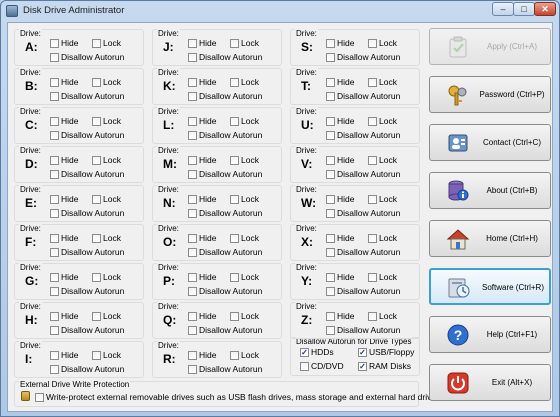 This screenshot has height=417, width=560. Describe the element at coordinates (490, 142) in the screenshot. I see `contact-button: Contact (Ctrl+C)` at that location.